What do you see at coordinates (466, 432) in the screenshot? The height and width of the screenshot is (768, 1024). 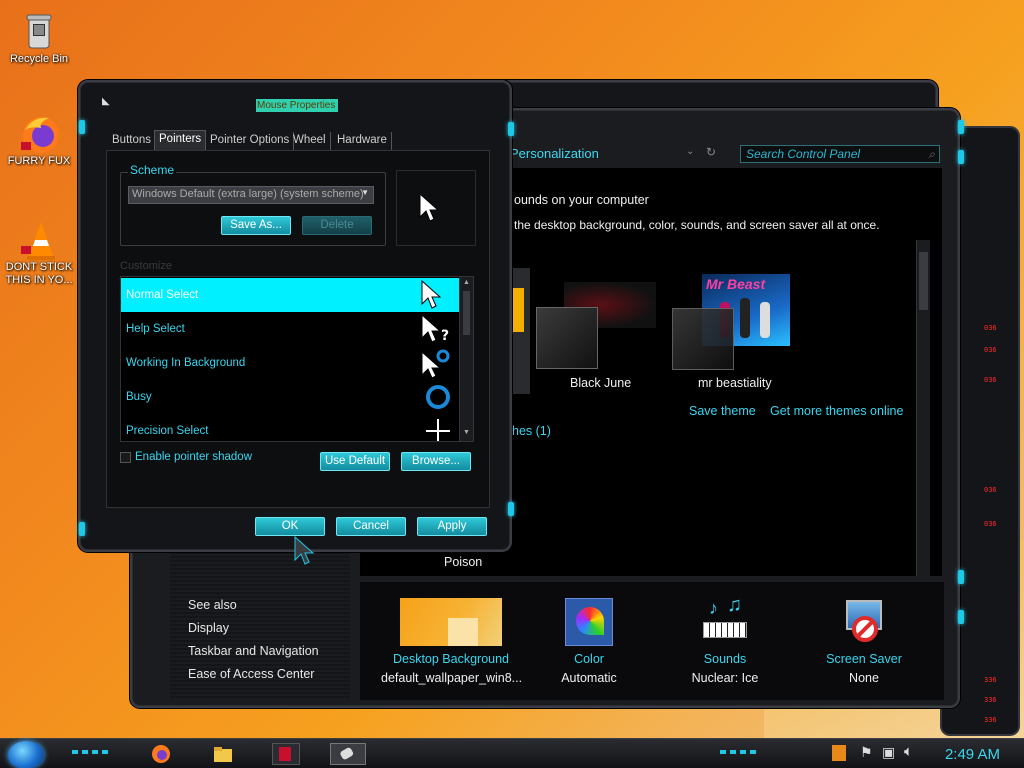 I see `scroll-down-icon: ▼` at bounding box center [466, 432].